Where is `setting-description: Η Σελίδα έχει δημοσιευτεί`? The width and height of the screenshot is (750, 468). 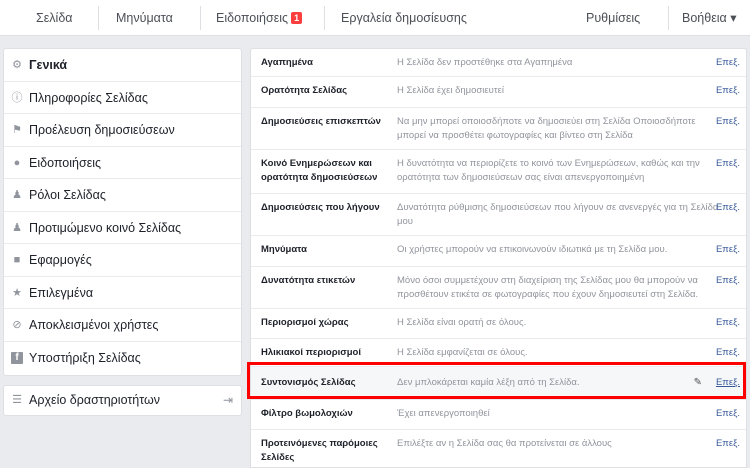
setting-description: Η Σελίδα έχει δημοσιευτεί is located at coordinates (450, 90).